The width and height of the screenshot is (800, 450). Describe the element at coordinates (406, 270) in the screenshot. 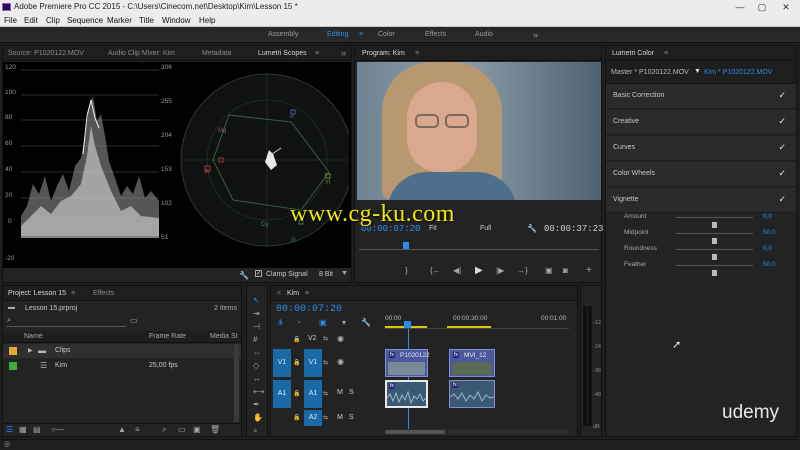

I see `mark-out-icon: }` at that location.